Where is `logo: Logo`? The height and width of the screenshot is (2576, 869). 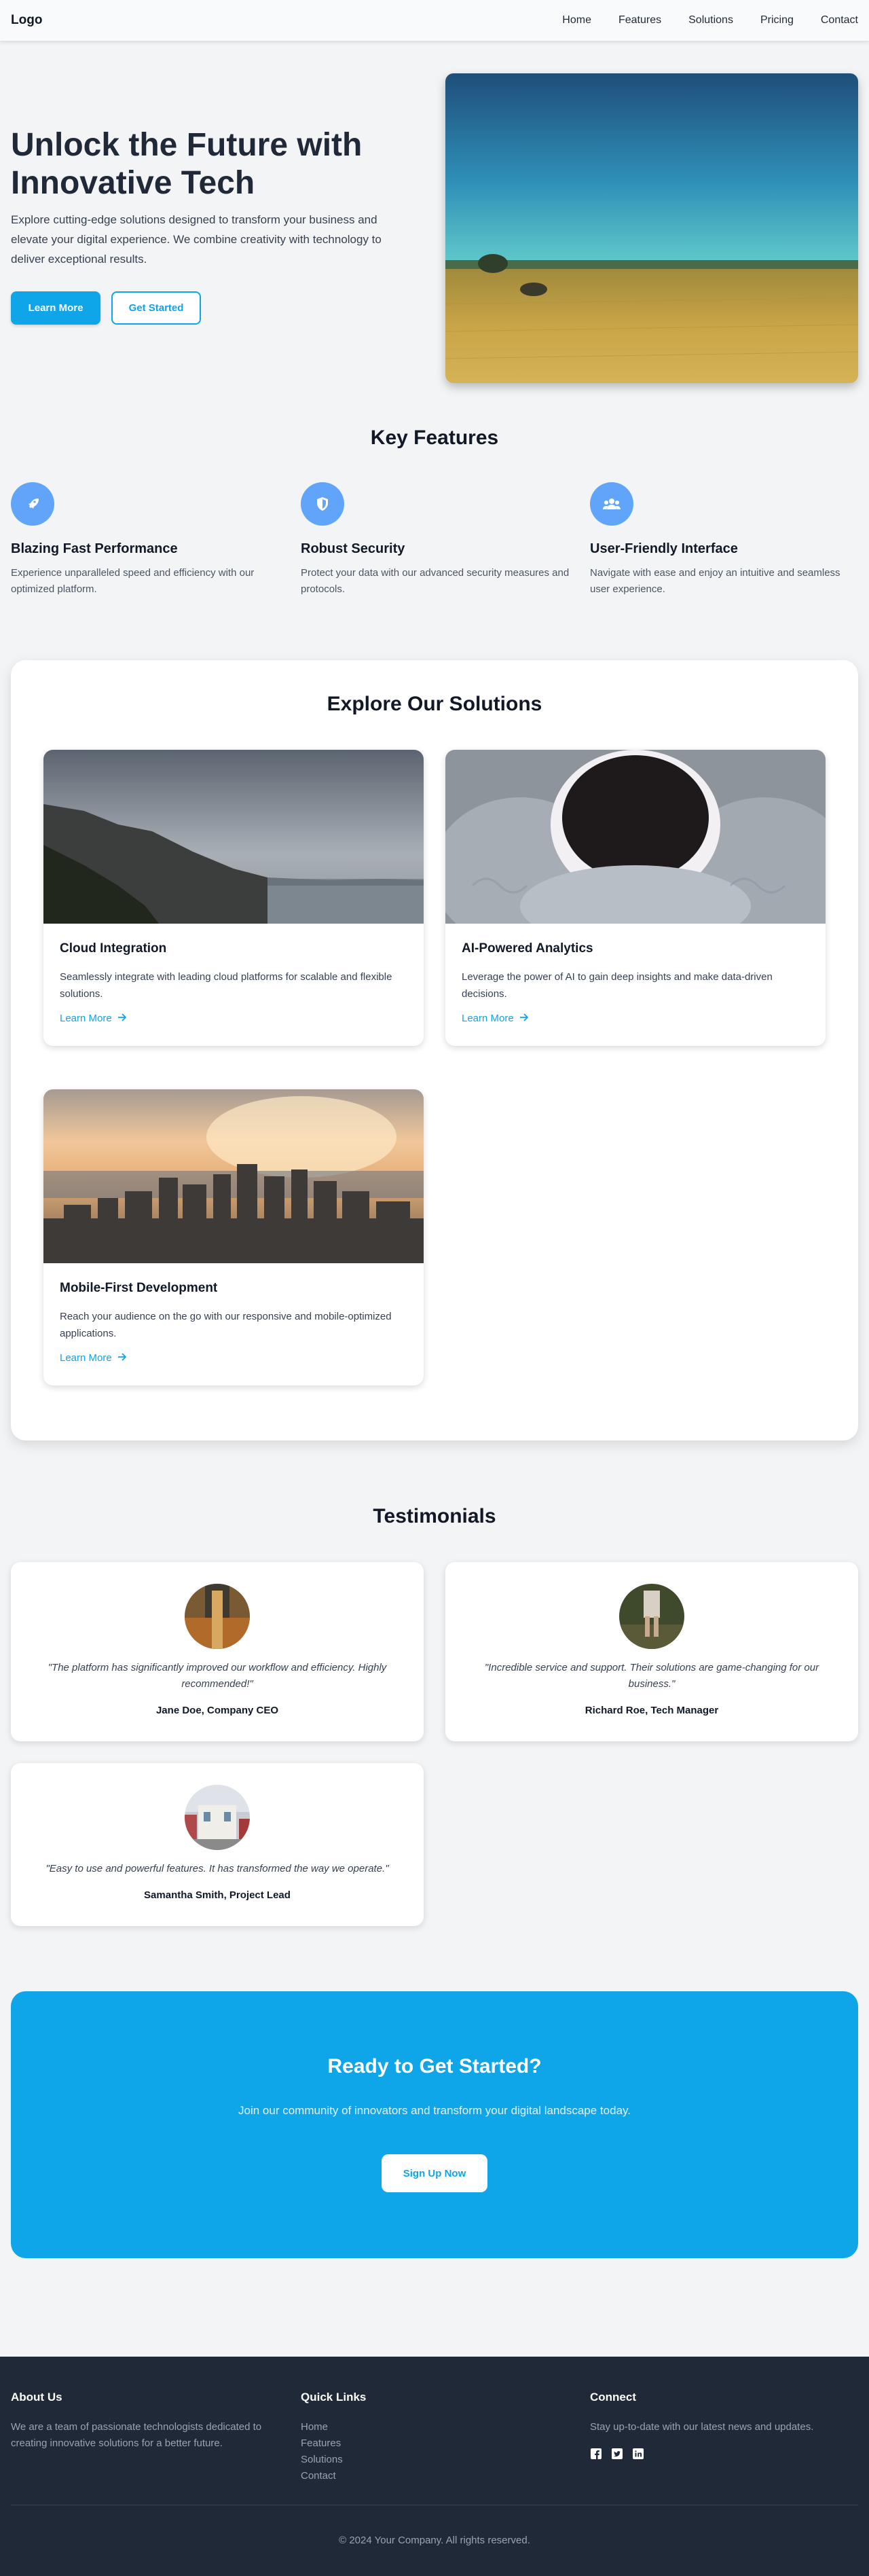
logo: Logo is located at coordinates (27, 20).